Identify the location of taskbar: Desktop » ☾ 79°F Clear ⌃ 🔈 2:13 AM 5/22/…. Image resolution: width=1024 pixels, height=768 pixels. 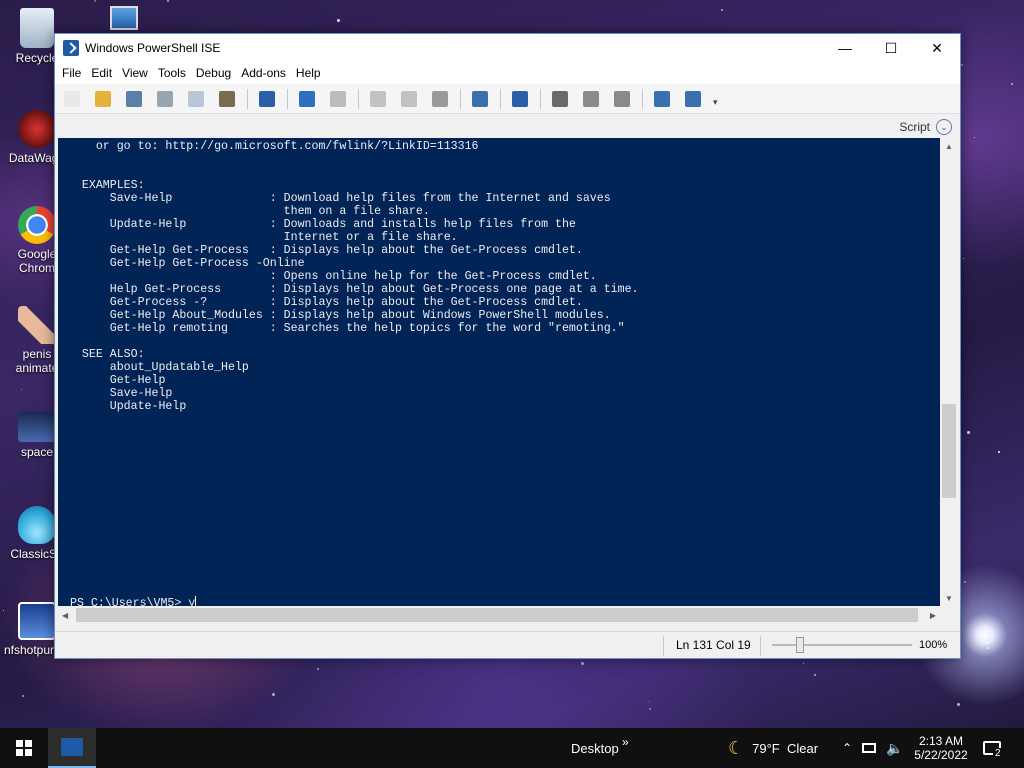
(512, 748).